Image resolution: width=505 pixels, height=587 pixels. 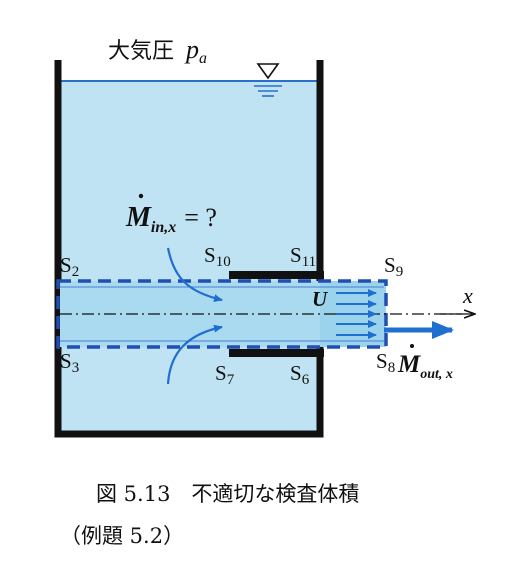 What do you see at coordinates (425, 366) in the screenshot?
I see `svg-text: Mout, x` at bounding box center [425, 366].